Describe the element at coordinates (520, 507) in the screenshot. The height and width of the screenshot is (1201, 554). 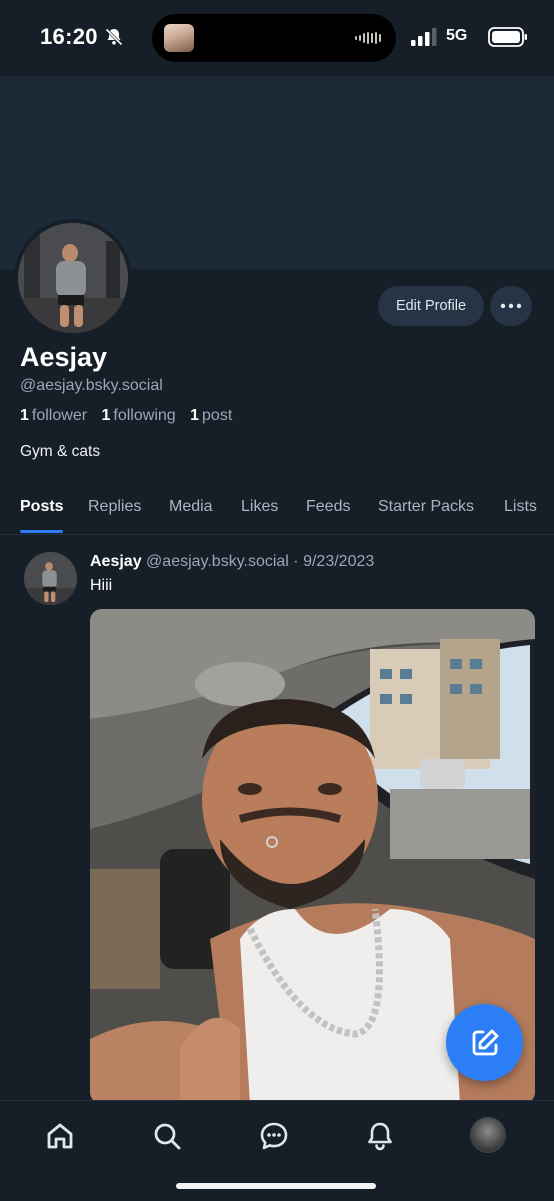
I see `tab-lists: Lists` at that location.